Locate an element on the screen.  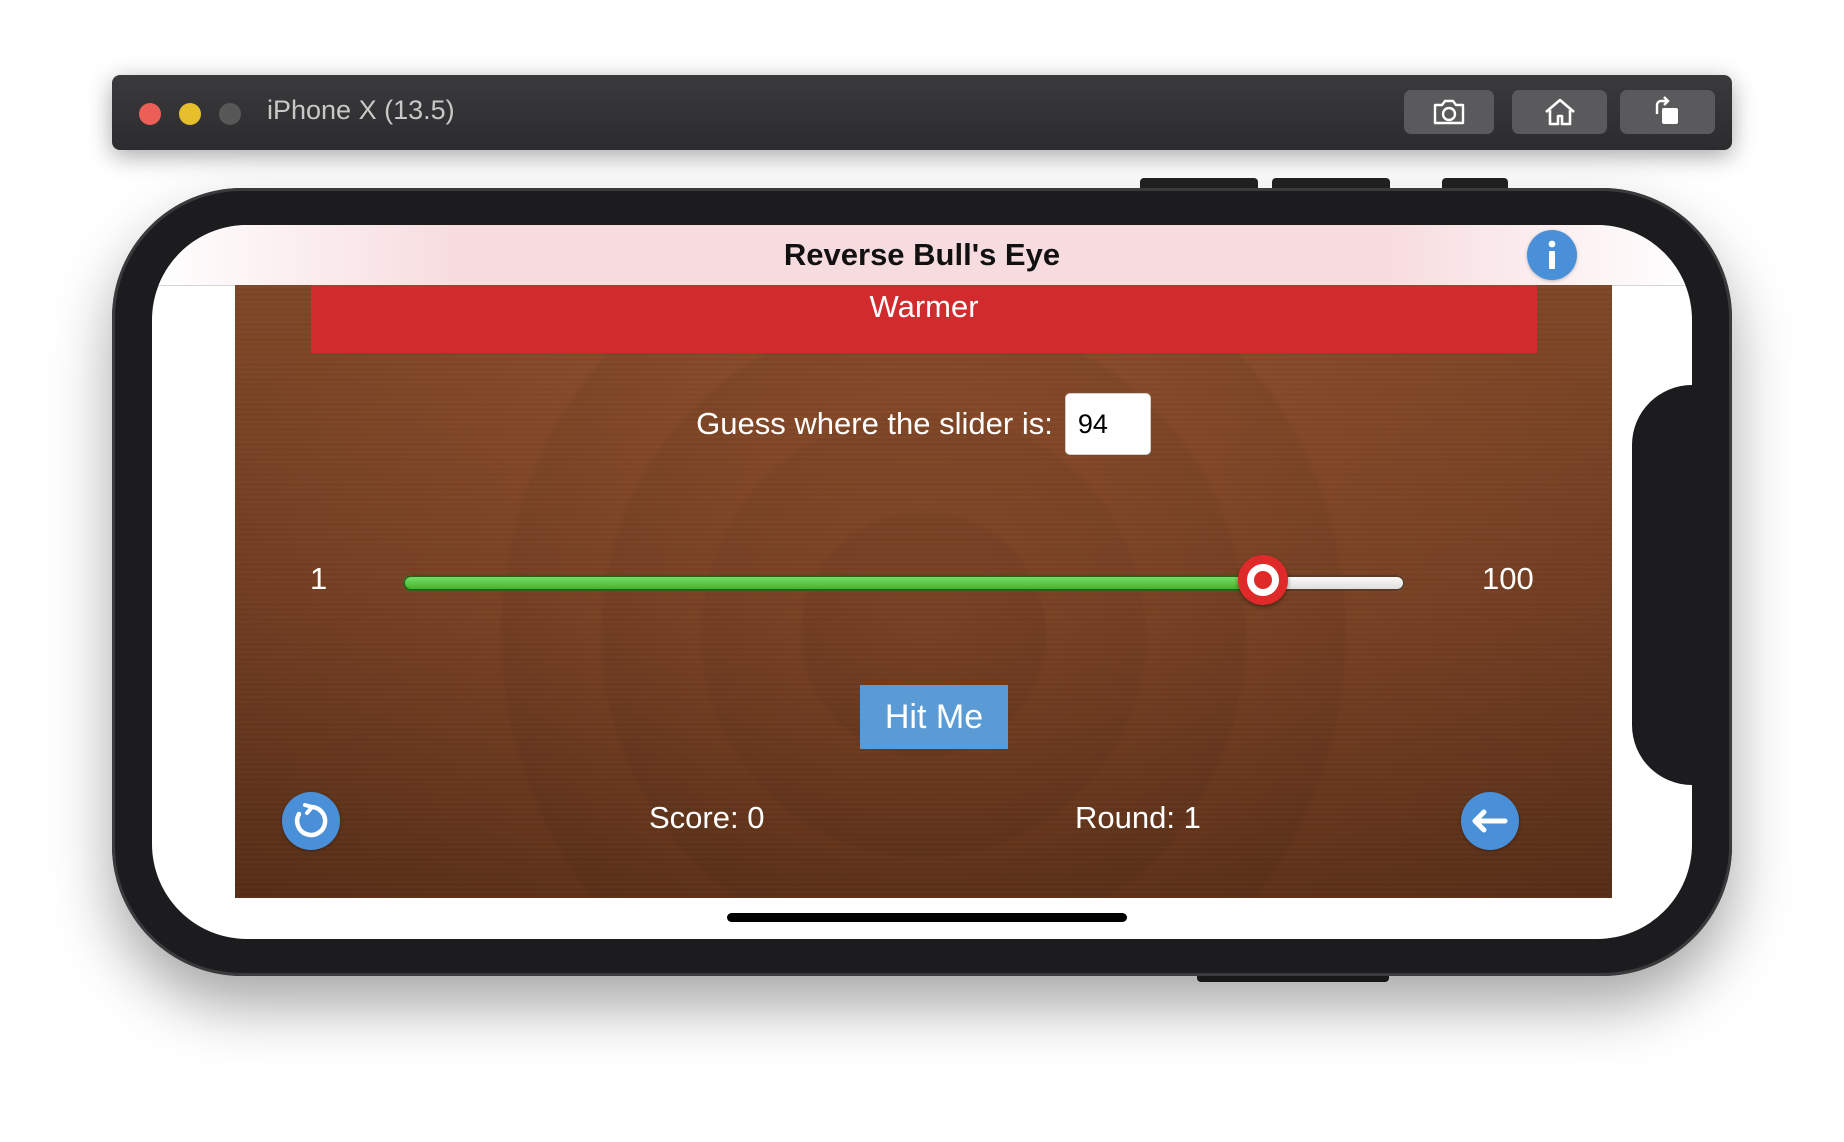
restart-icon is located at coordinates (311, 820).